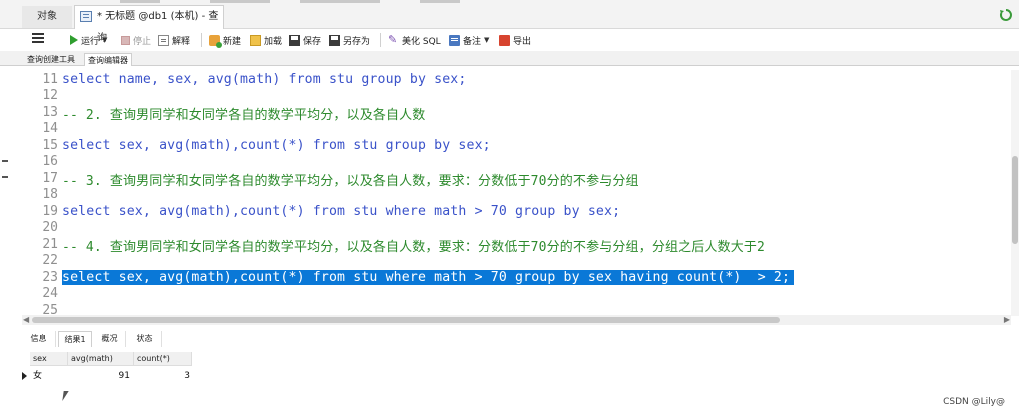  I want to click on explain-button: 解释, so click(174, 40).